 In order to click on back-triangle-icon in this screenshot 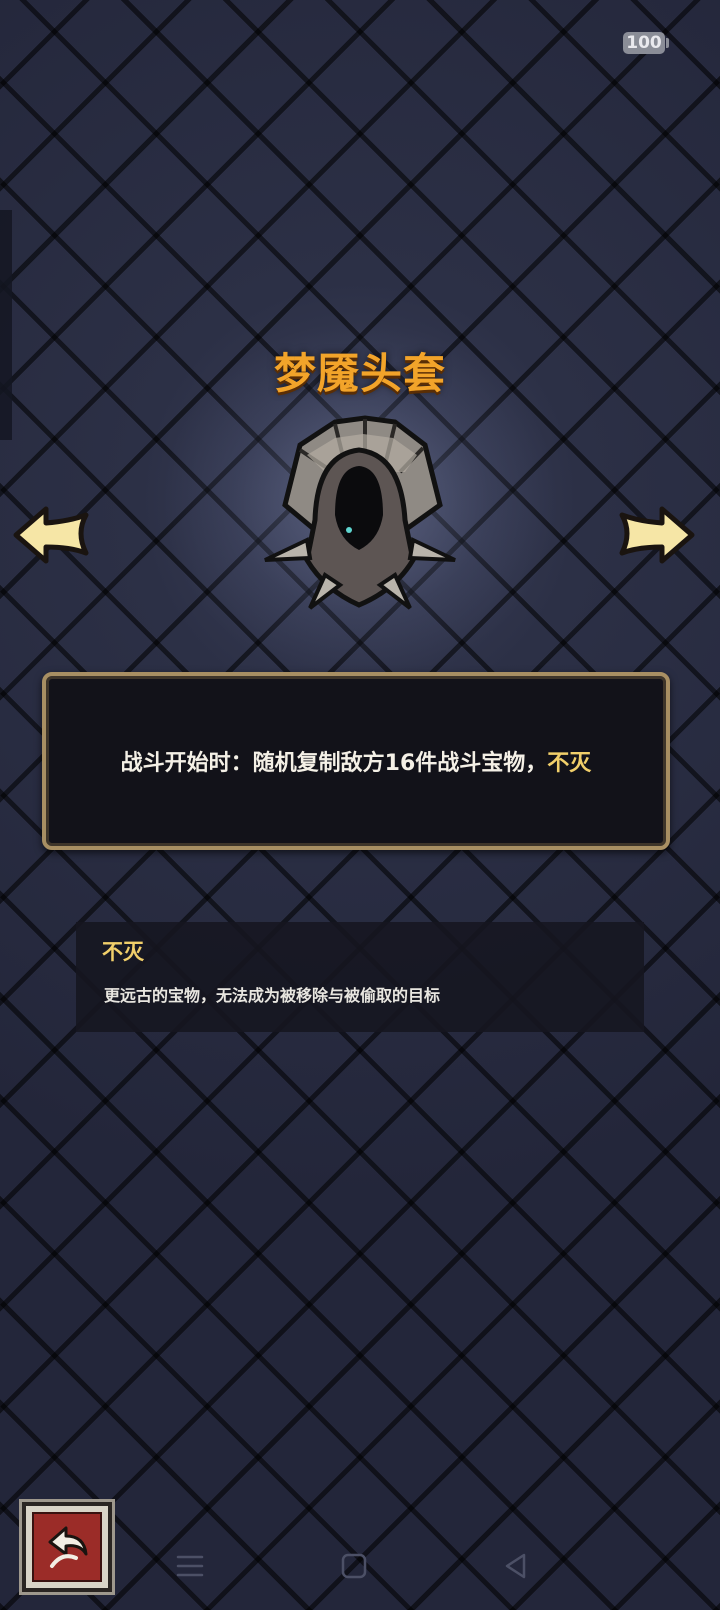, I will do `click(515, 1566)`.